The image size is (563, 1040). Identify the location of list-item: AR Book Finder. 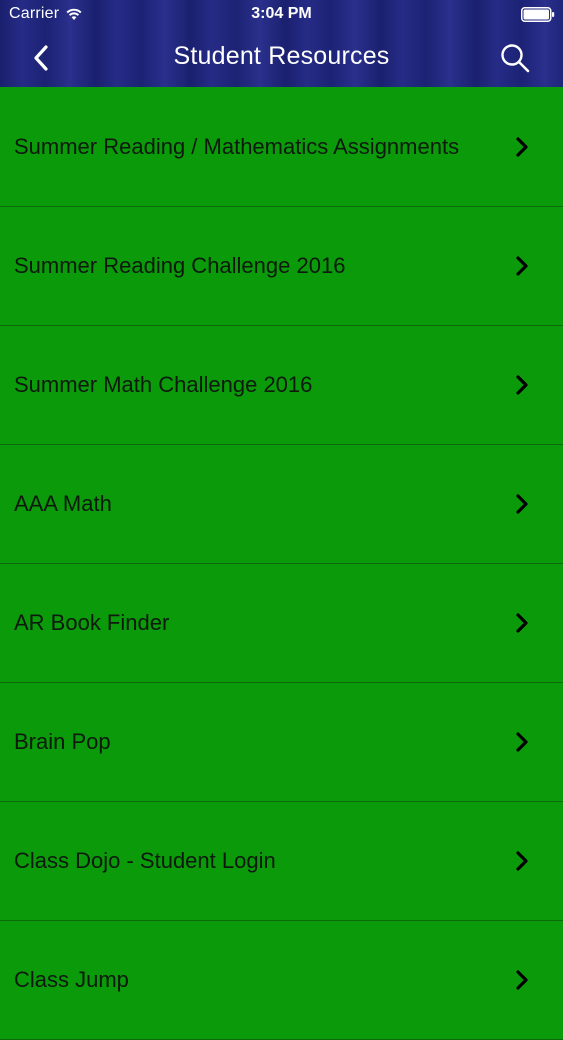
(281, 623).